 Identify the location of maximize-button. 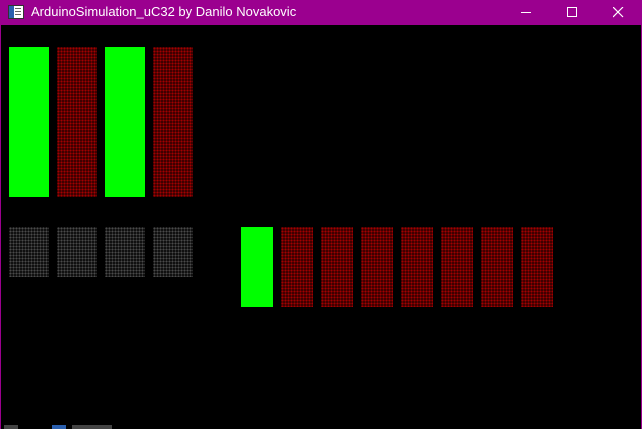
(572, 12).